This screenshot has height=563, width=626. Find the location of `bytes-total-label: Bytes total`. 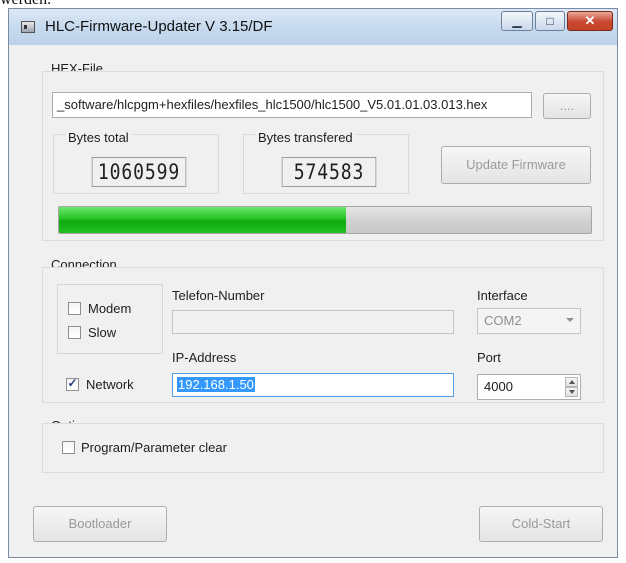

bytes-total-label: Bytes total is located at coordinates (98, 137).